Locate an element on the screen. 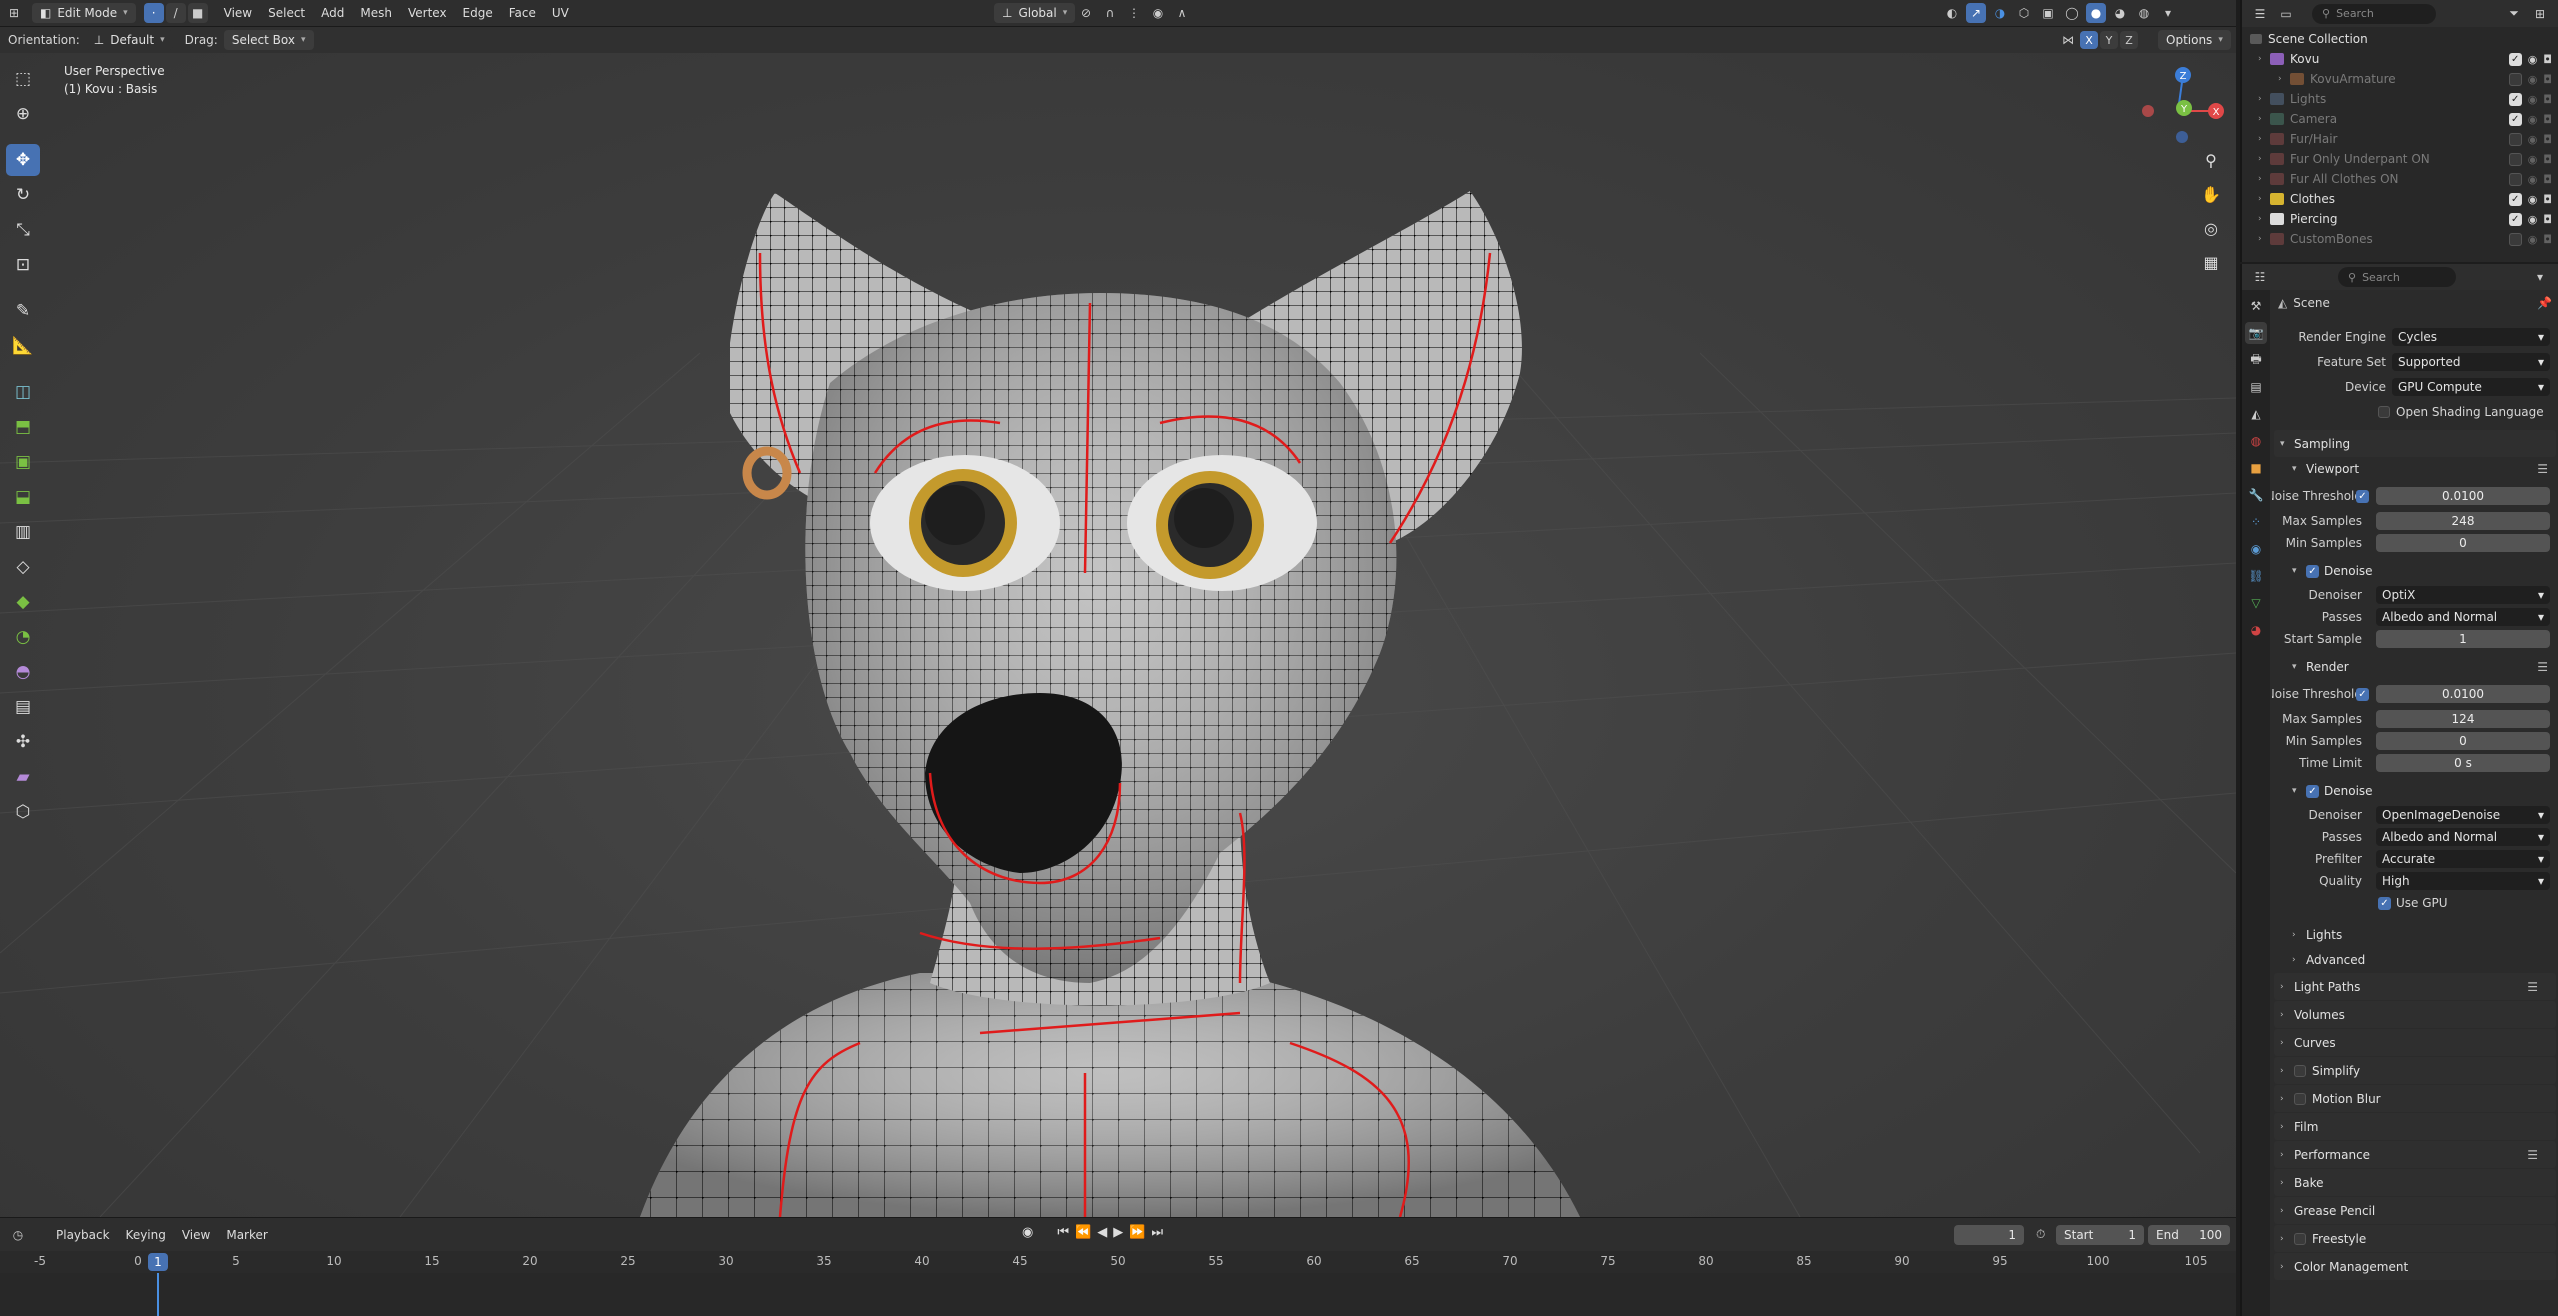 The height and width of the screenshot is (1316, 2558). cursor-icon: ⊕ is located at coordinates (23, 114).